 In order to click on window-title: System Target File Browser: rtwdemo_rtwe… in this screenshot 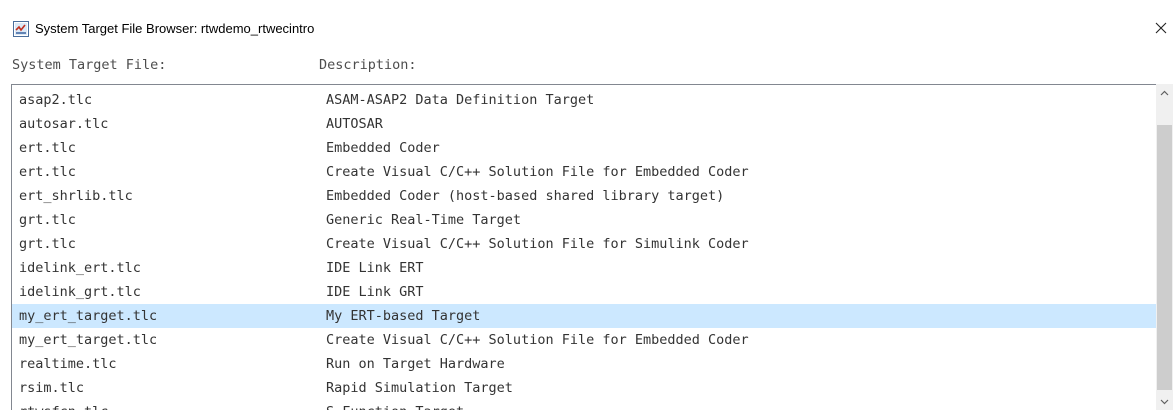, I will do `click(175, 28)`.